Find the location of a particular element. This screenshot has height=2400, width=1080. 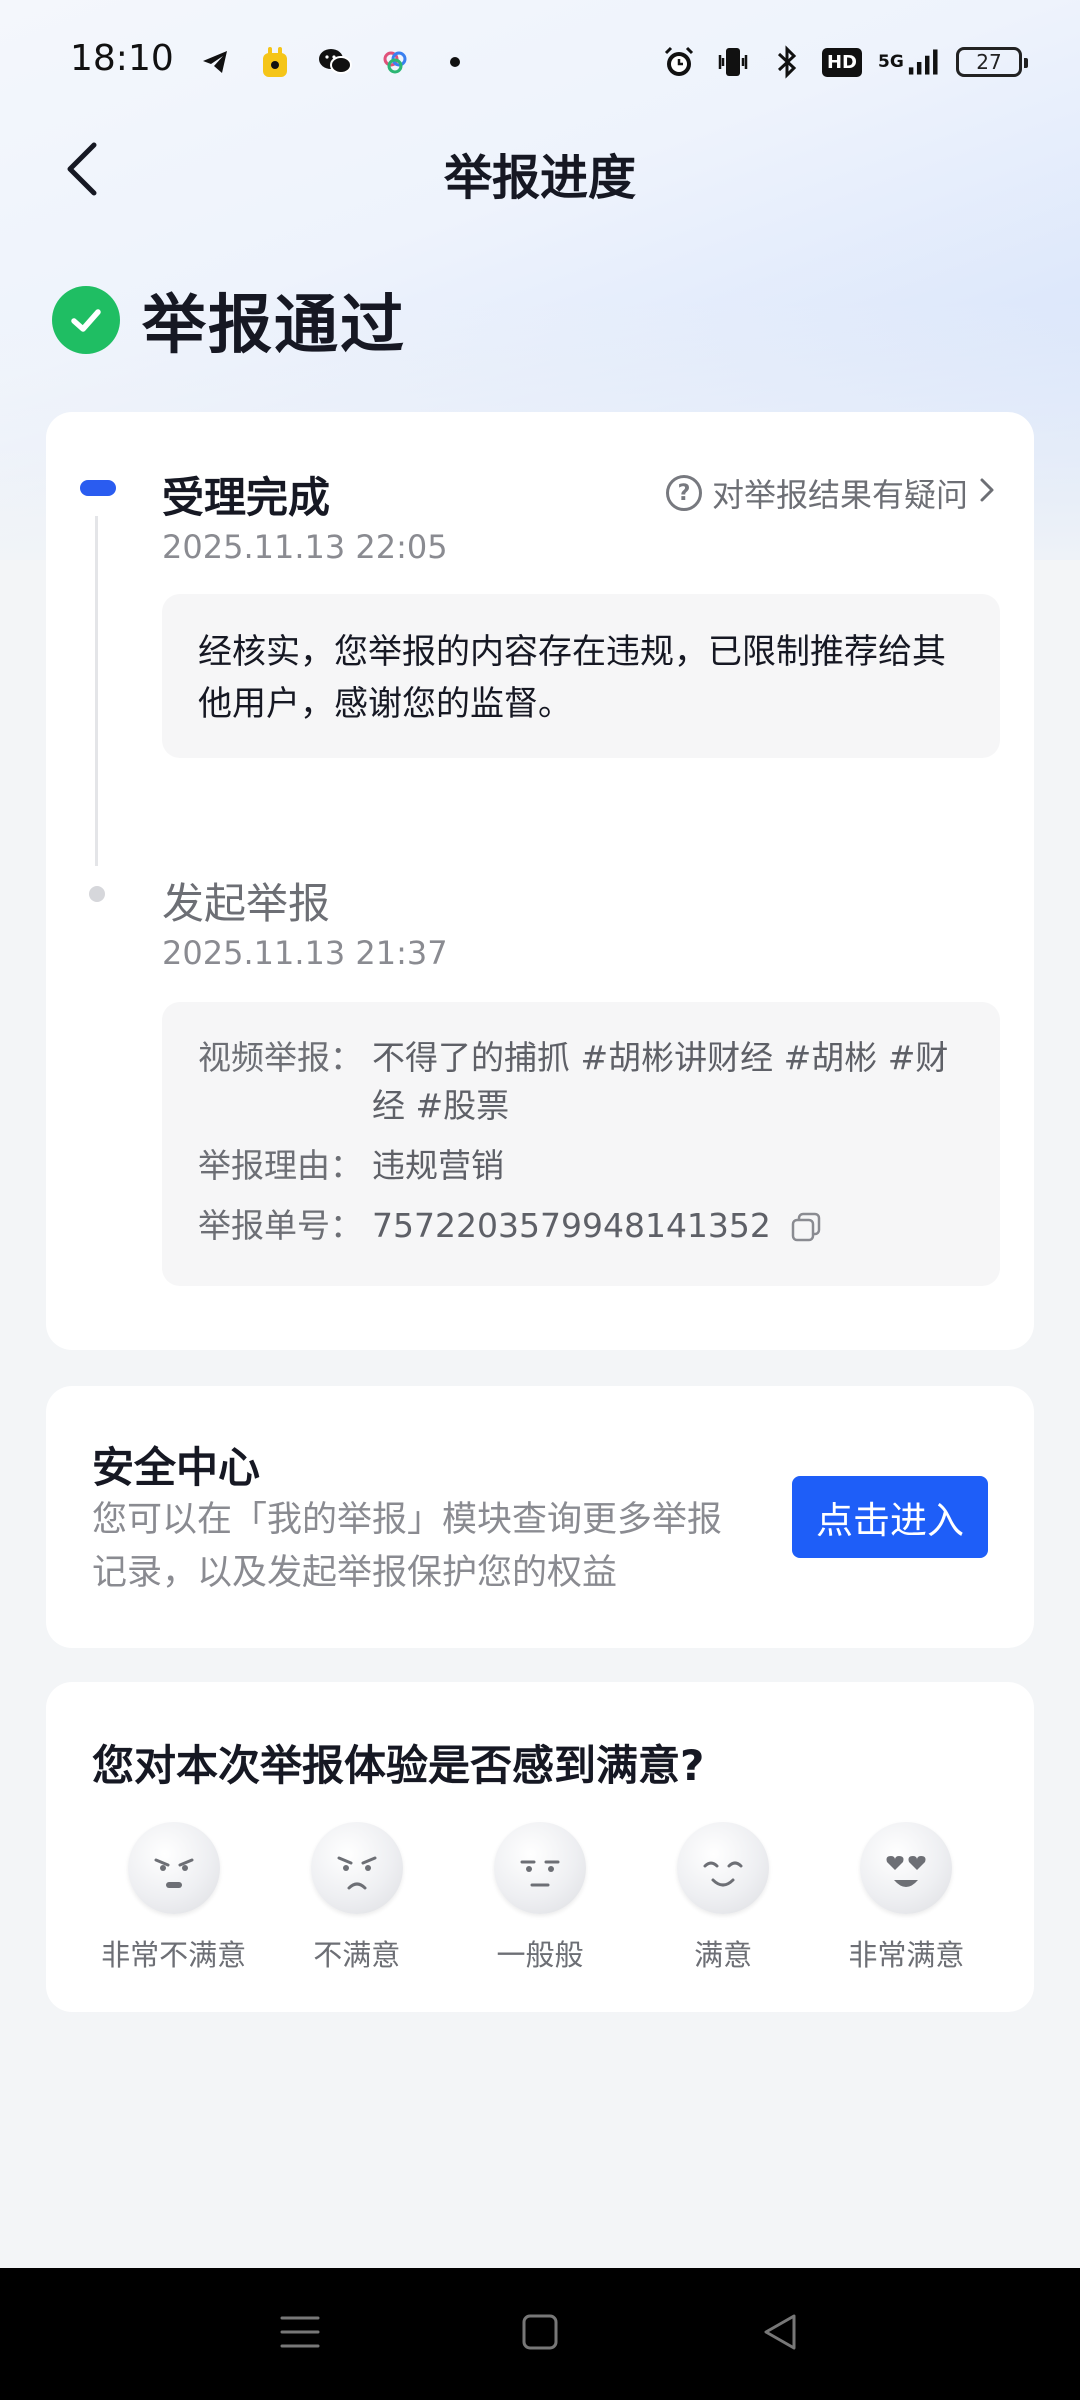

network-type: 5G is located at coordinates (891, 62).